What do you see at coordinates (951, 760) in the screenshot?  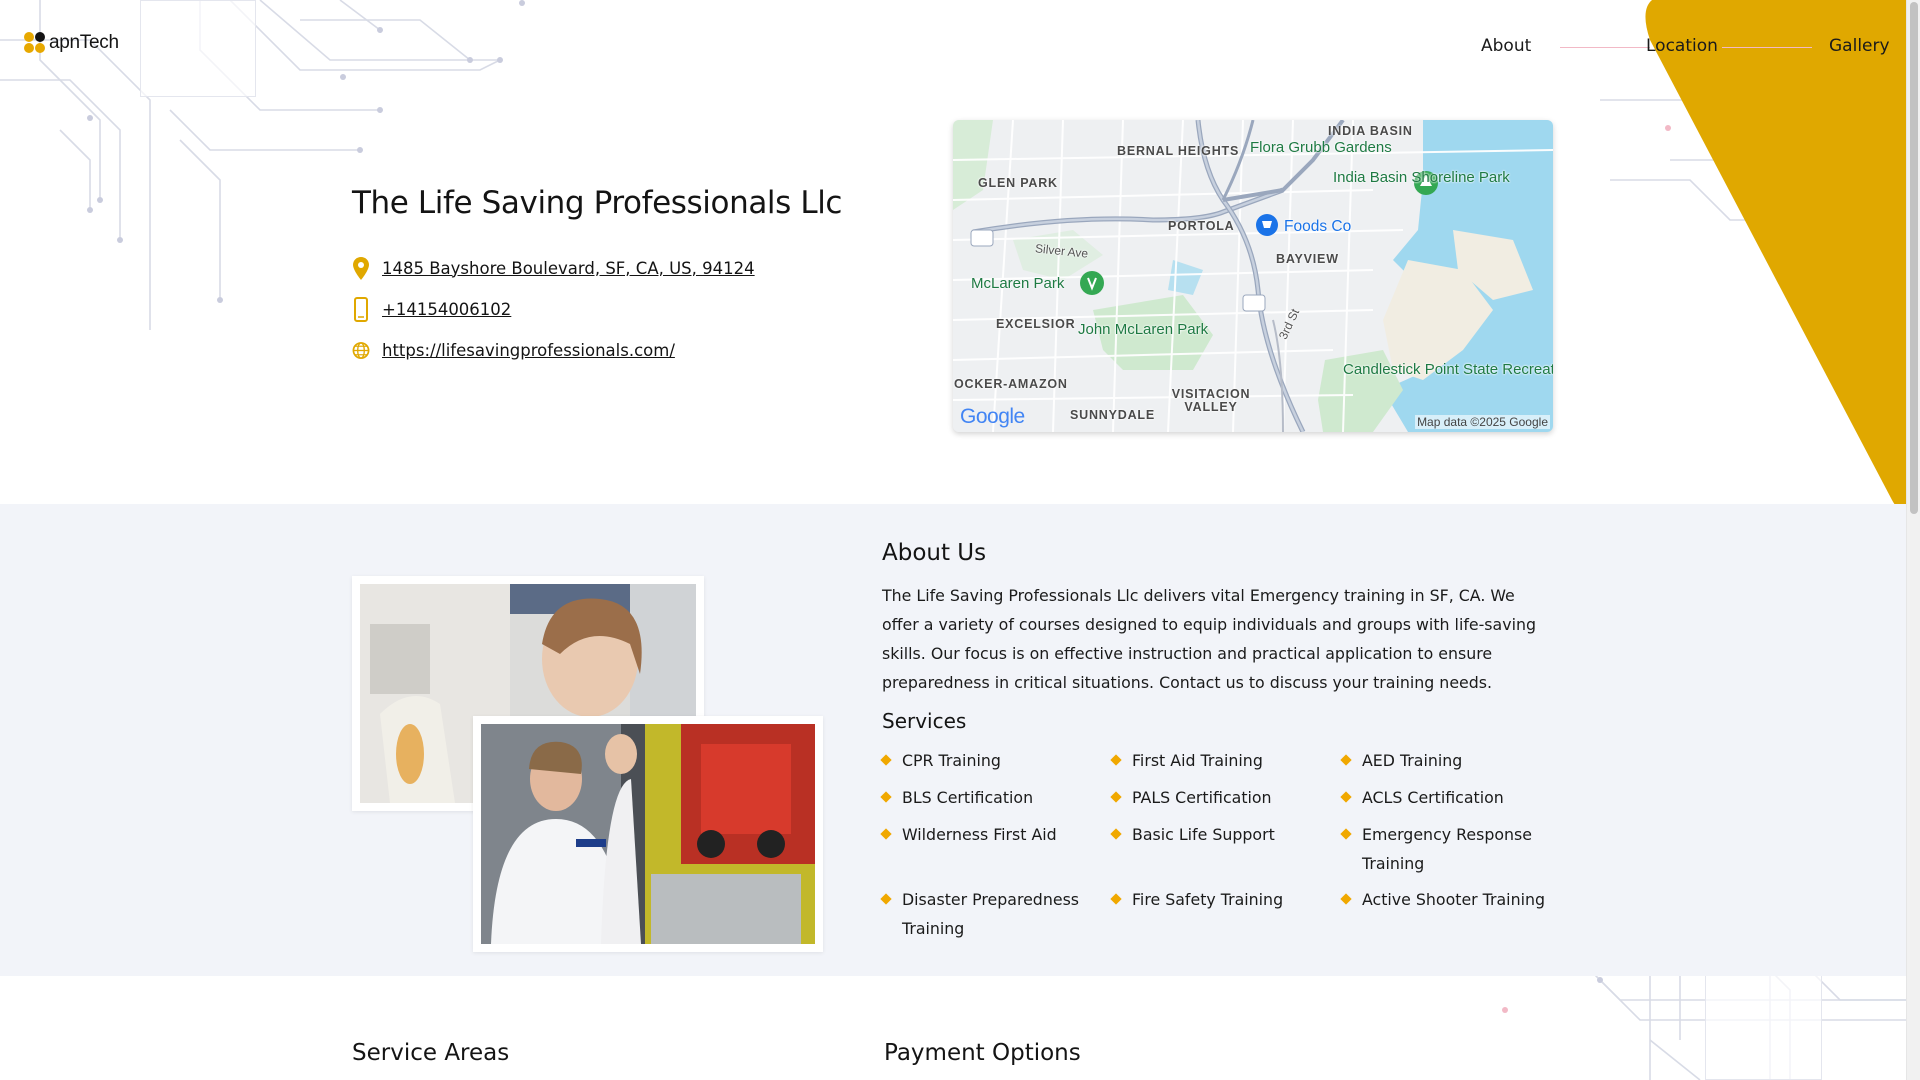 I see `service-label: CPR Training` at bounding box center [951, 760].